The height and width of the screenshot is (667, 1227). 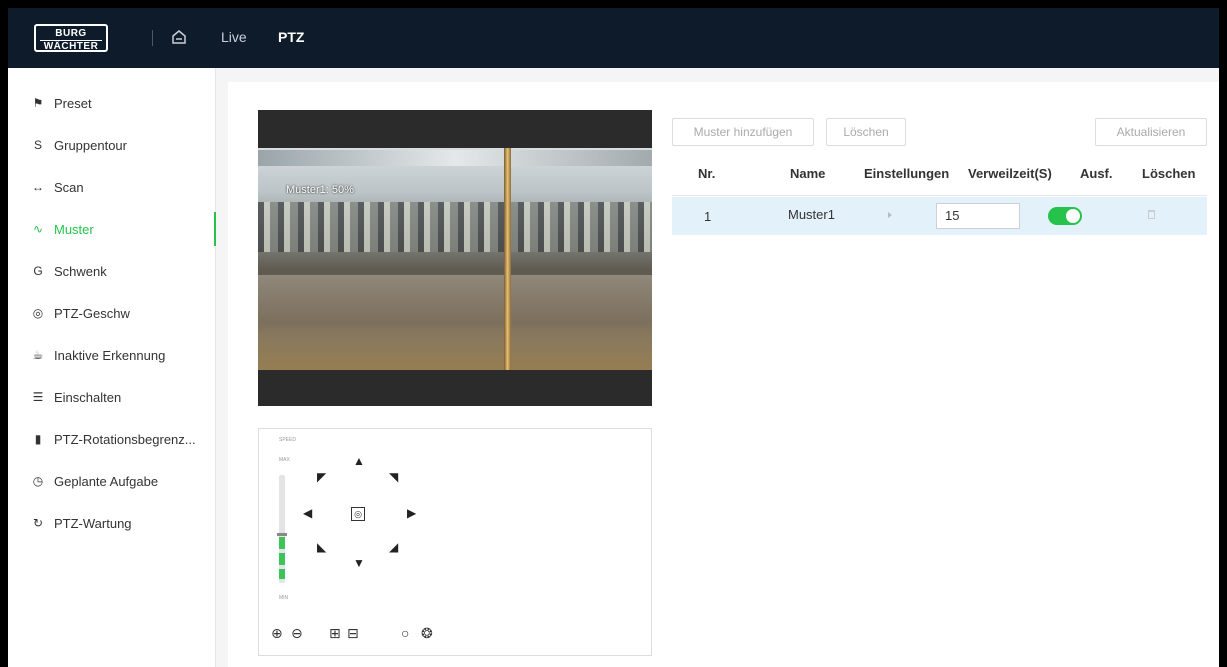 I want to click on arrow-down-left-icon: ◣, so click(x=321, y=547).